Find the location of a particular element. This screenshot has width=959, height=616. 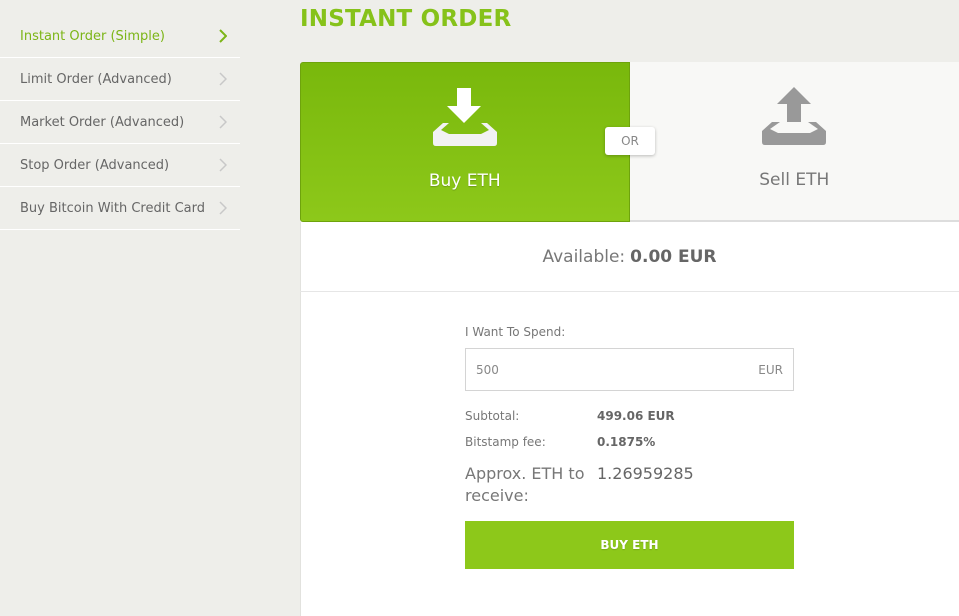

receive-row: Approx. ETH to receive: 1.26959285 is located at coordinates (629, 485).